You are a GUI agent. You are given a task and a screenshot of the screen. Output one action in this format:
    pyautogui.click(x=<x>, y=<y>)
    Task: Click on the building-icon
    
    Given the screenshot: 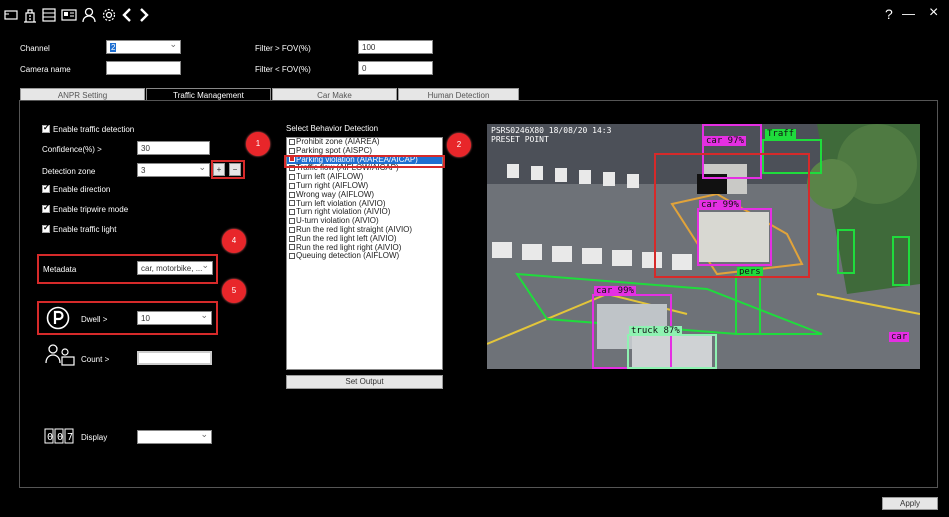 What is the action you would take?
    pyautogui.click(x=30, y=15)
    